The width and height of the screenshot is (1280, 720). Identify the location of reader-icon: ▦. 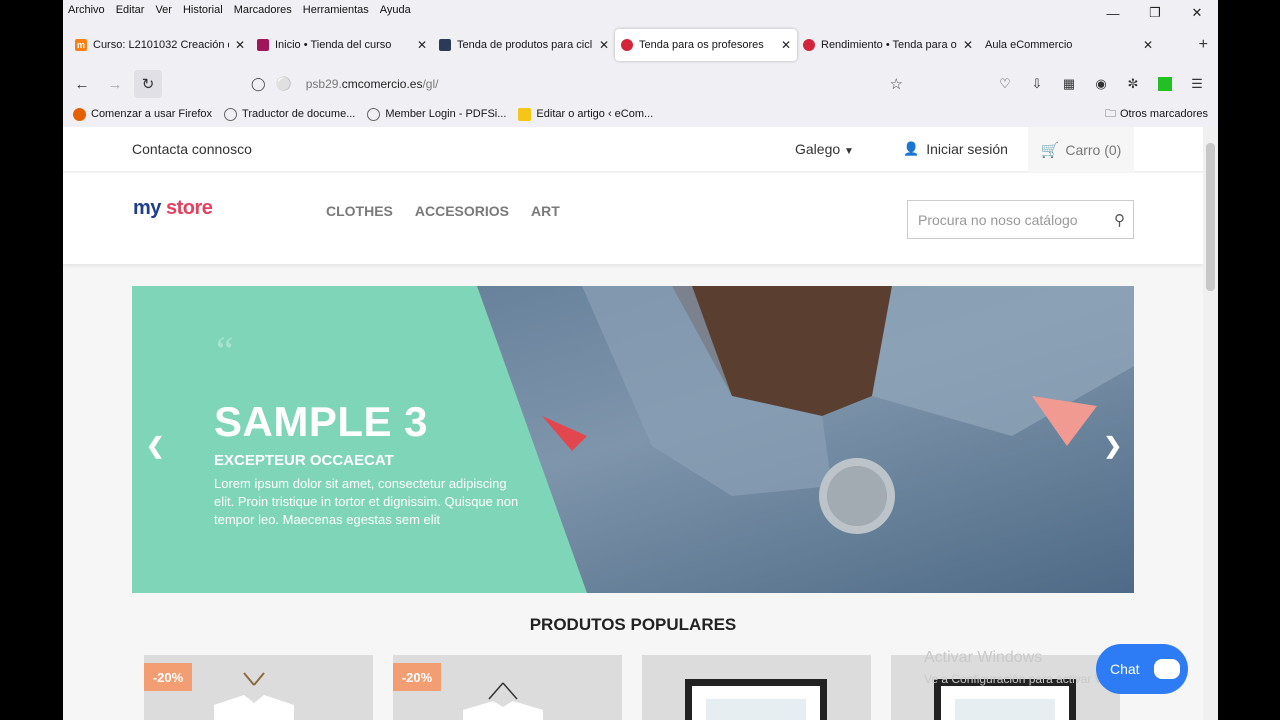
(1069, 84).